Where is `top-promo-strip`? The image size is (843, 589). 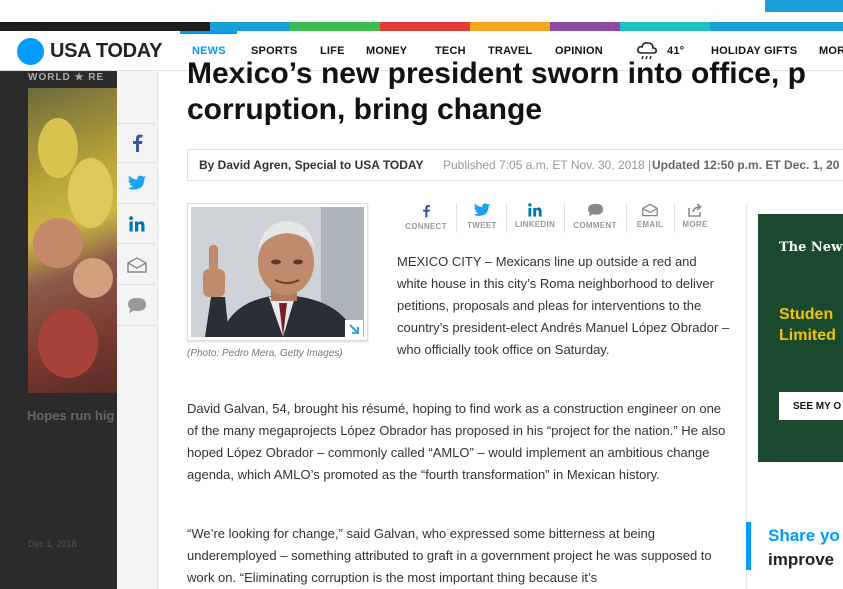 top-promo-strip is located at coordinates (421, 11).